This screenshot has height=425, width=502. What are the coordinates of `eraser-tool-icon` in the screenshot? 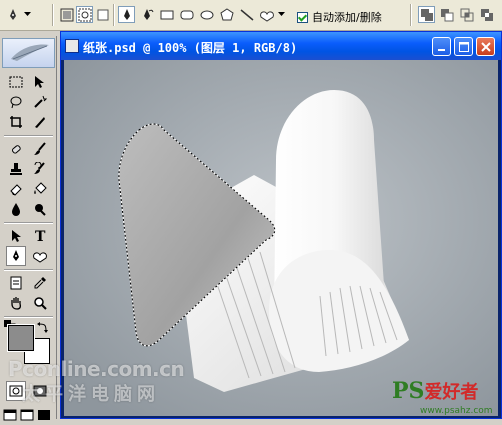 It's located at (16, 189).